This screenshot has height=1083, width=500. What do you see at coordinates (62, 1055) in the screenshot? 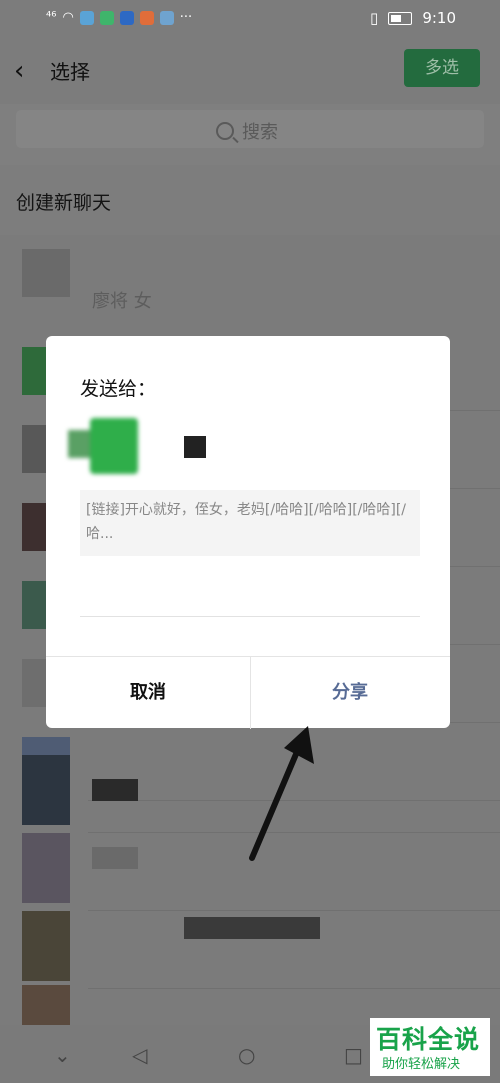
I see `collapse-icon: ⌄` at bounding box center [62, 1055].